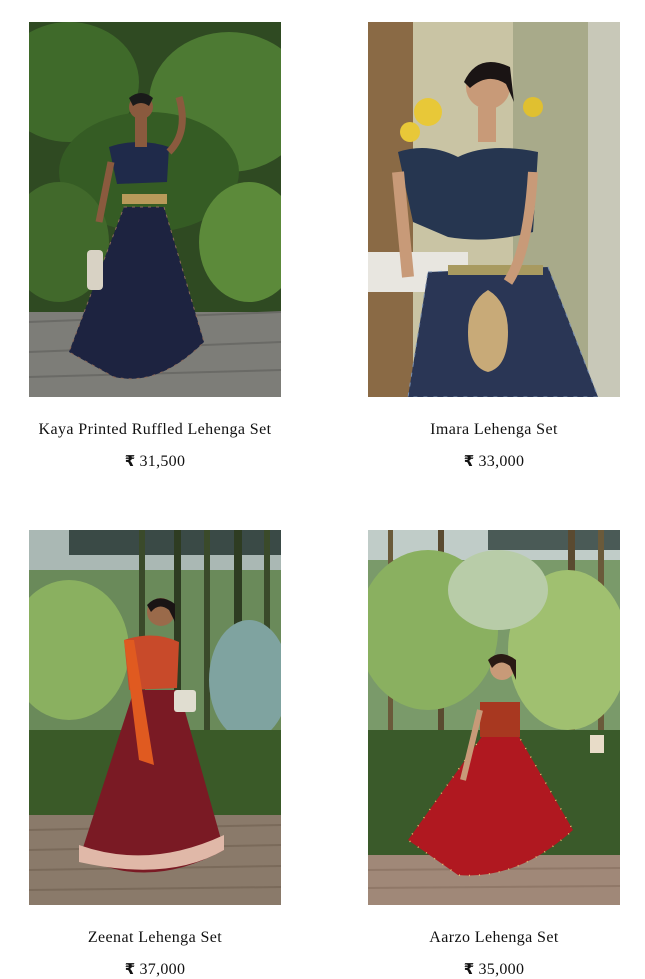 The height and width of the screenshot is (979, 645). I want to click on product-photo-kaya, so click(155, 209).